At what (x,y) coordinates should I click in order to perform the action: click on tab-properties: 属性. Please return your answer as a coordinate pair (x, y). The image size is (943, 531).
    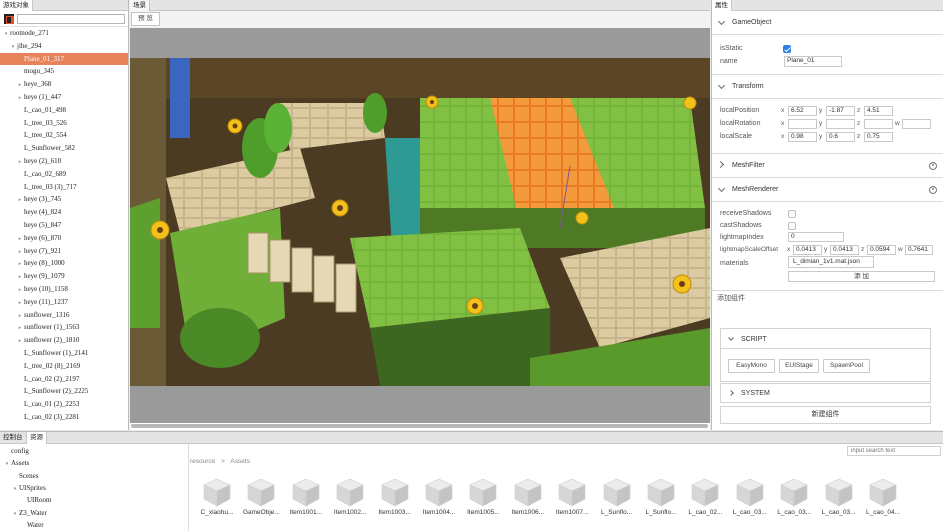
    Looking at the image, I should click on (722, 5).